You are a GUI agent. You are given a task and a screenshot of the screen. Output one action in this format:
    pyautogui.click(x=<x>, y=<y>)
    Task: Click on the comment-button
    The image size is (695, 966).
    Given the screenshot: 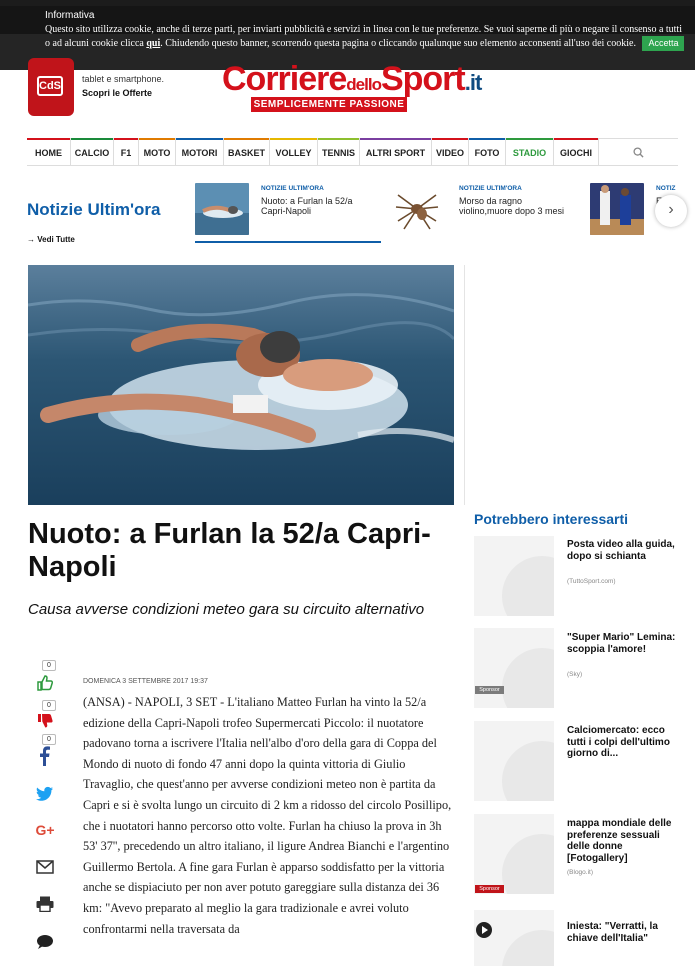 What is the action you would take?
    pyautogui.click(x=45, y=942)
    